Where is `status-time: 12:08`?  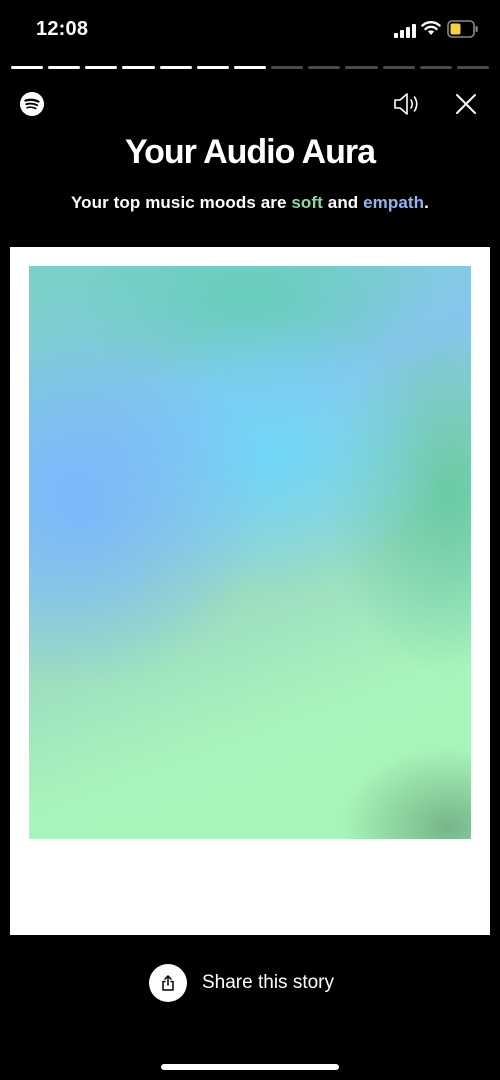 status-time: 12:08 is located at coordinates (62, 29).